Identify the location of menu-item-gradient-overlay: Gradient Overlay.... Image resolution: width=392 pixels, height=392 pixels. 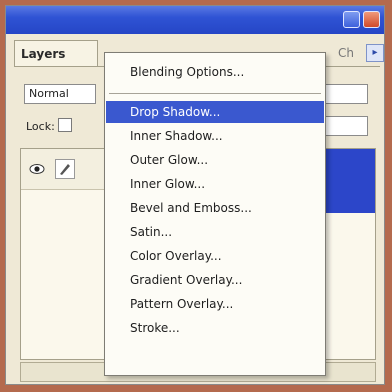
(215, 280).